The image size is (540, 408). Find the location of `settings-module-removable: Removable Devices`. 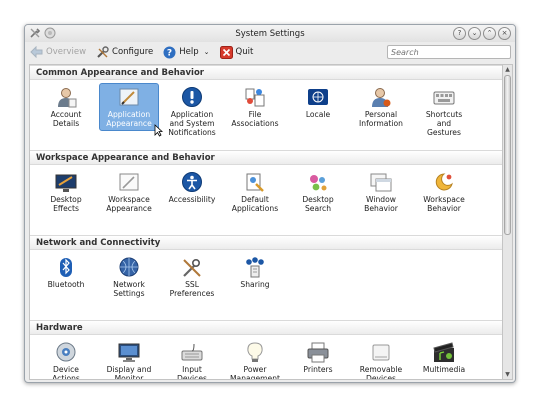

settings-module-removable: Removable Devices is located at coordinates (381, 359).